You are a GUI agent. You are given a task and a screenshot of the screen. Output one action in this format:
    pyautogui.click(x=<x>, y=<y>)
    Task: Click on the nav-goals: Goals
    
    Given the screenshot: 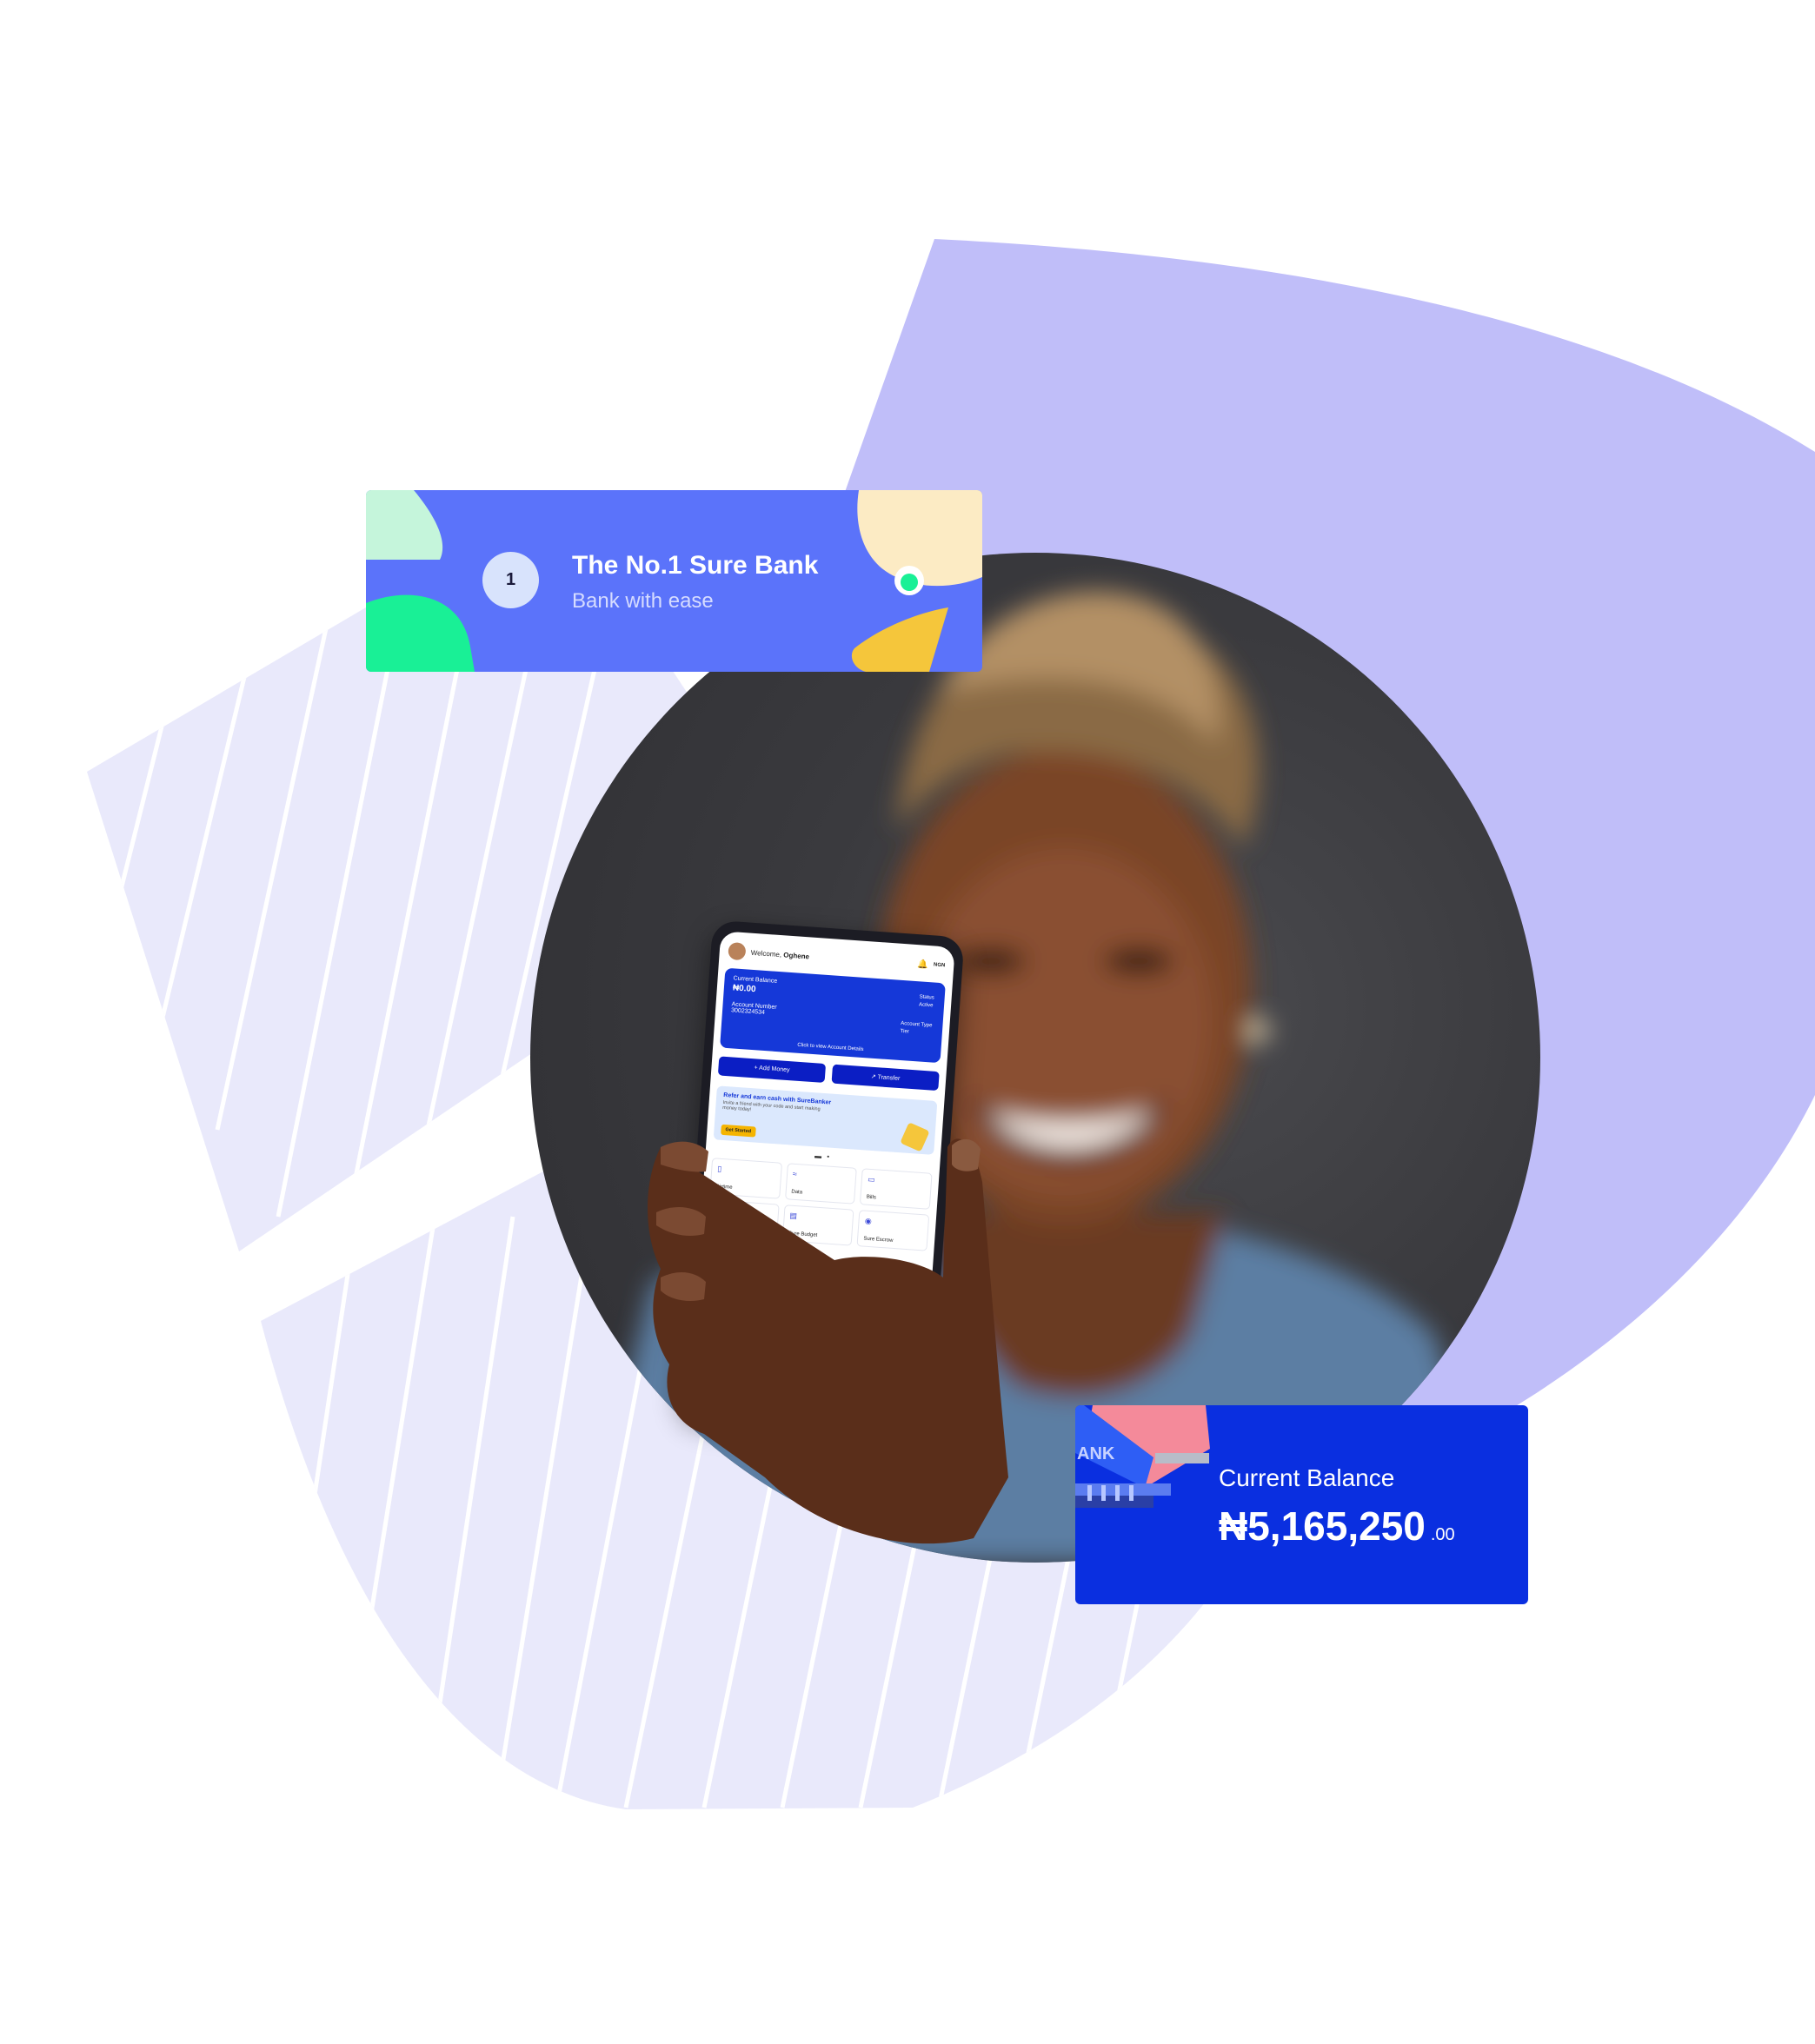 What is the action you would take?
    pyautogui.click(x=816, y=1288)
    